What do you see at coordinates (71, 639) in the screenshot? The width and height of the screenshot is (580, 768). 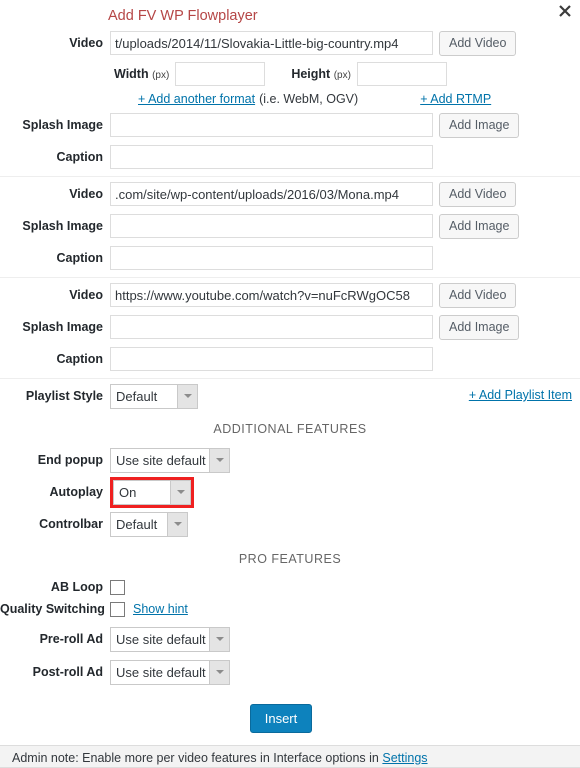 I see `preroll-ad-label: Pre-roll Ad` at bounding box center [71, 639].